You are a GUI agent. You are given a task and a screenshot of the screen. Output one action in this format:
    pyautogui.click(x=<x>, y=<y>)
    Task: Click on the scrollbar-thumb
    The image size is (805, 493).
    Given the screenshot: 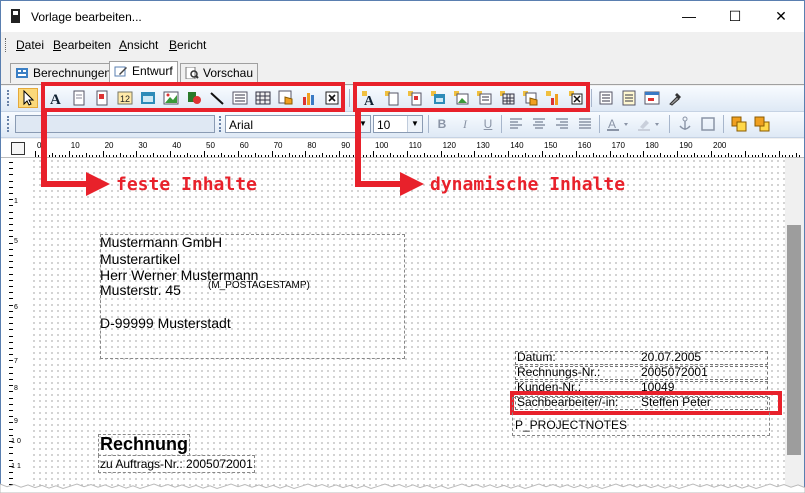 What is the action you would take?
    pyautogui.click(x=794, y=340)
    